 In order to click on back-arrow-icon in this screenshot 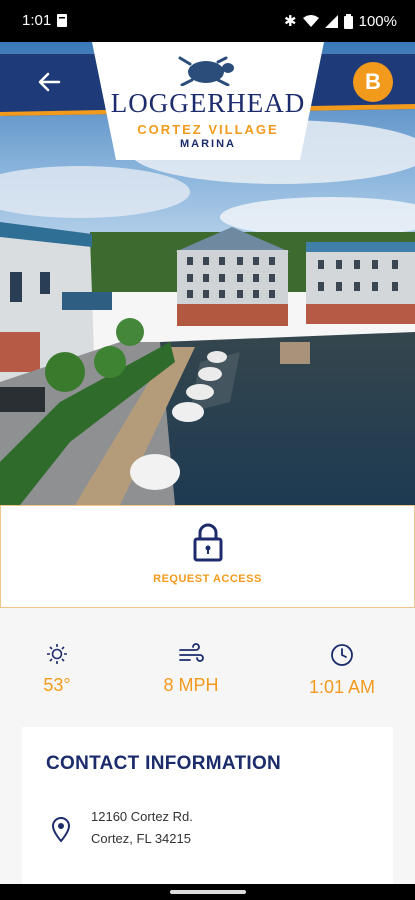, I will do `click(49, 82)`.